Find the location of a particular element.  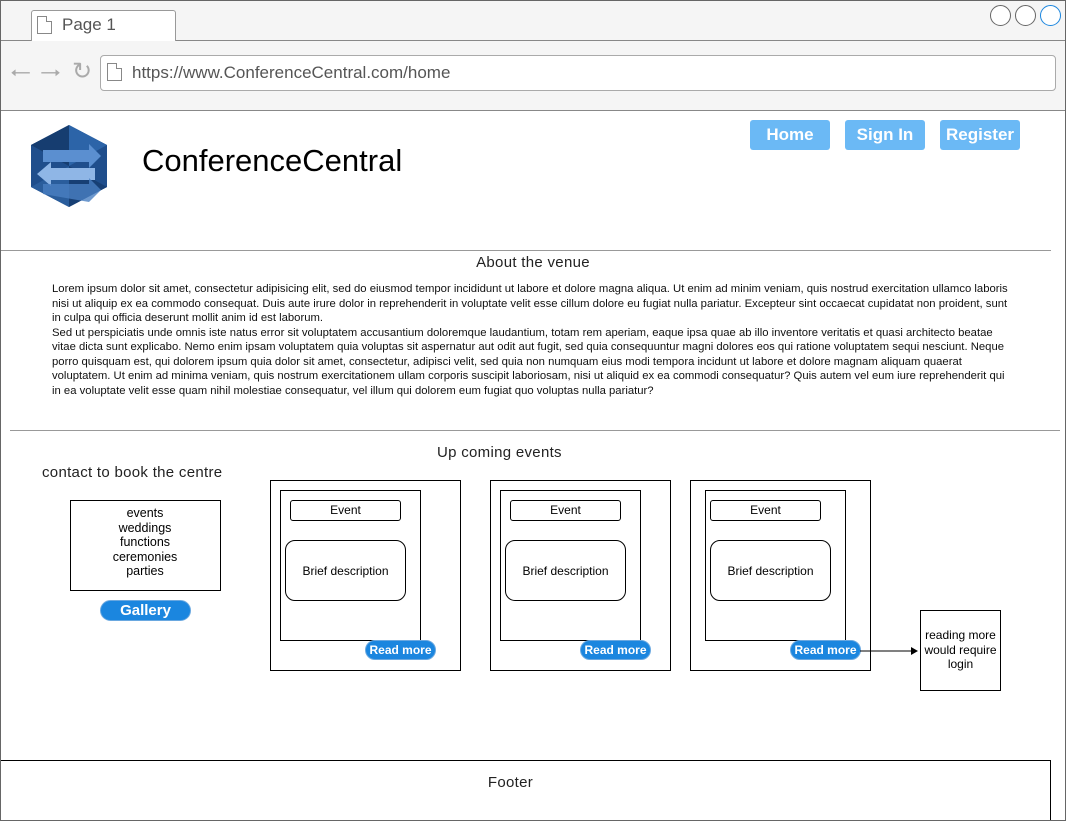

reload-icon: ↻ is located at coordinates (82, 72).